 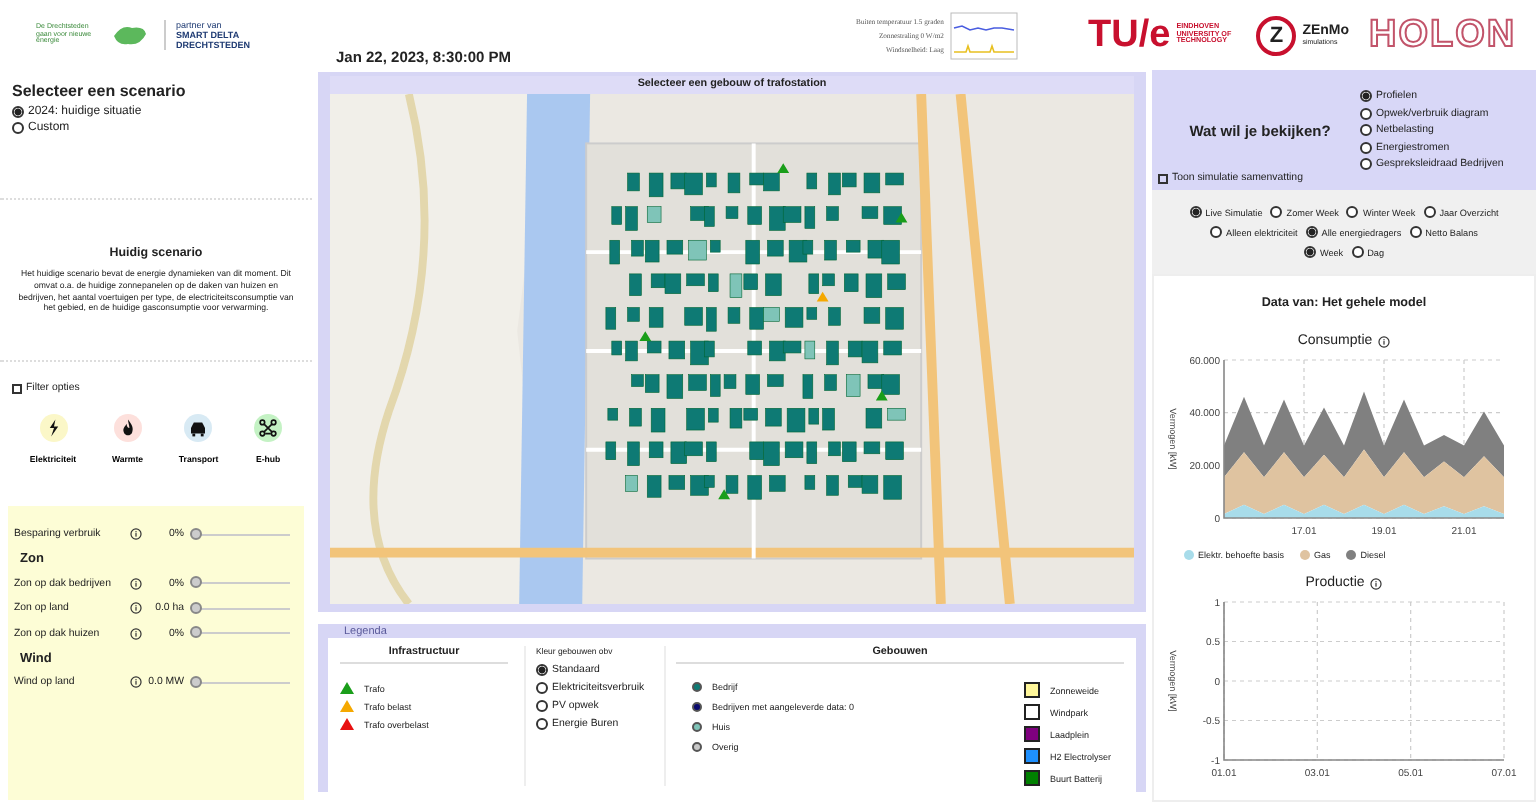 I want to click on leaf-logo-icon, so click(x=130, y=35).